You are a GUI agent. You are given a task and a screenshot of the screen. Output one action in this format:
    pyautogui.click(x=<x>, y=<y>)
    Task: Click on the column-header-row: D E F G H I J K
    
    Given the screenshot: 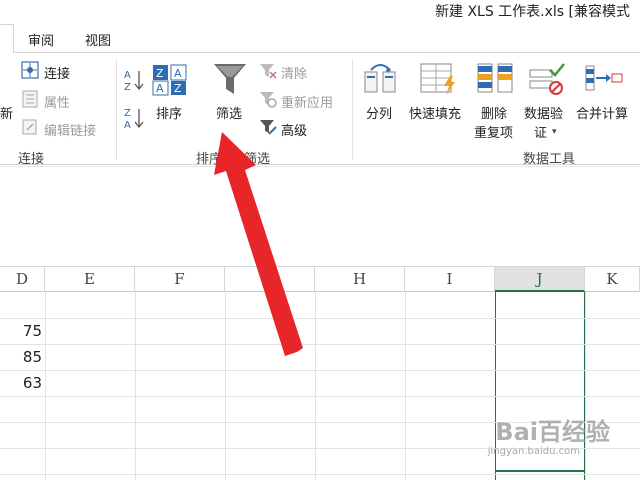 What is the action you would take?
    pyautogui.click(x=320, y=279)
    